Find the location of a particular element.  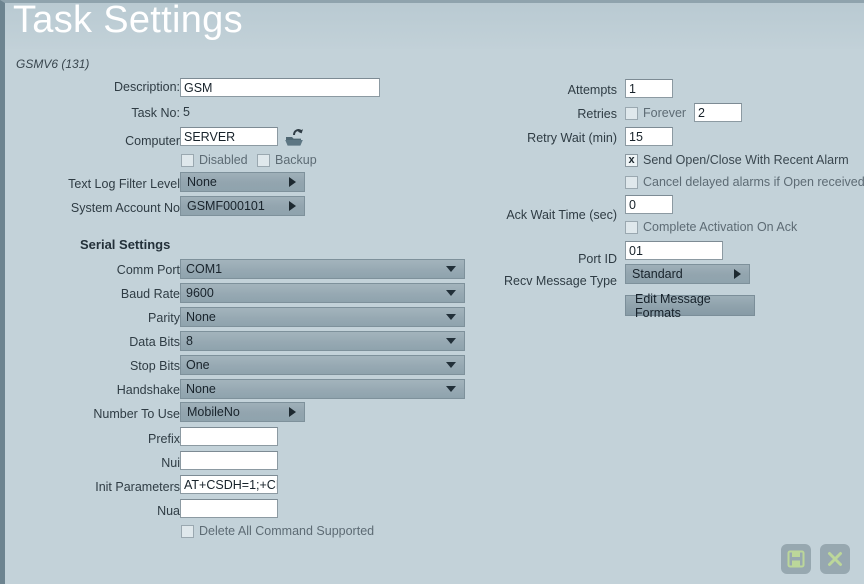

save-button is located at coordinates (796, 559).